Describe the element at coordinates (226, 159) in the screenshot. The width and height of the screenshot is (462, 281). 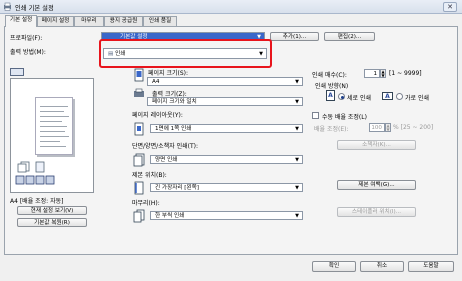
I see `duplex-select: 양면 인쇄 ▼` at that location.